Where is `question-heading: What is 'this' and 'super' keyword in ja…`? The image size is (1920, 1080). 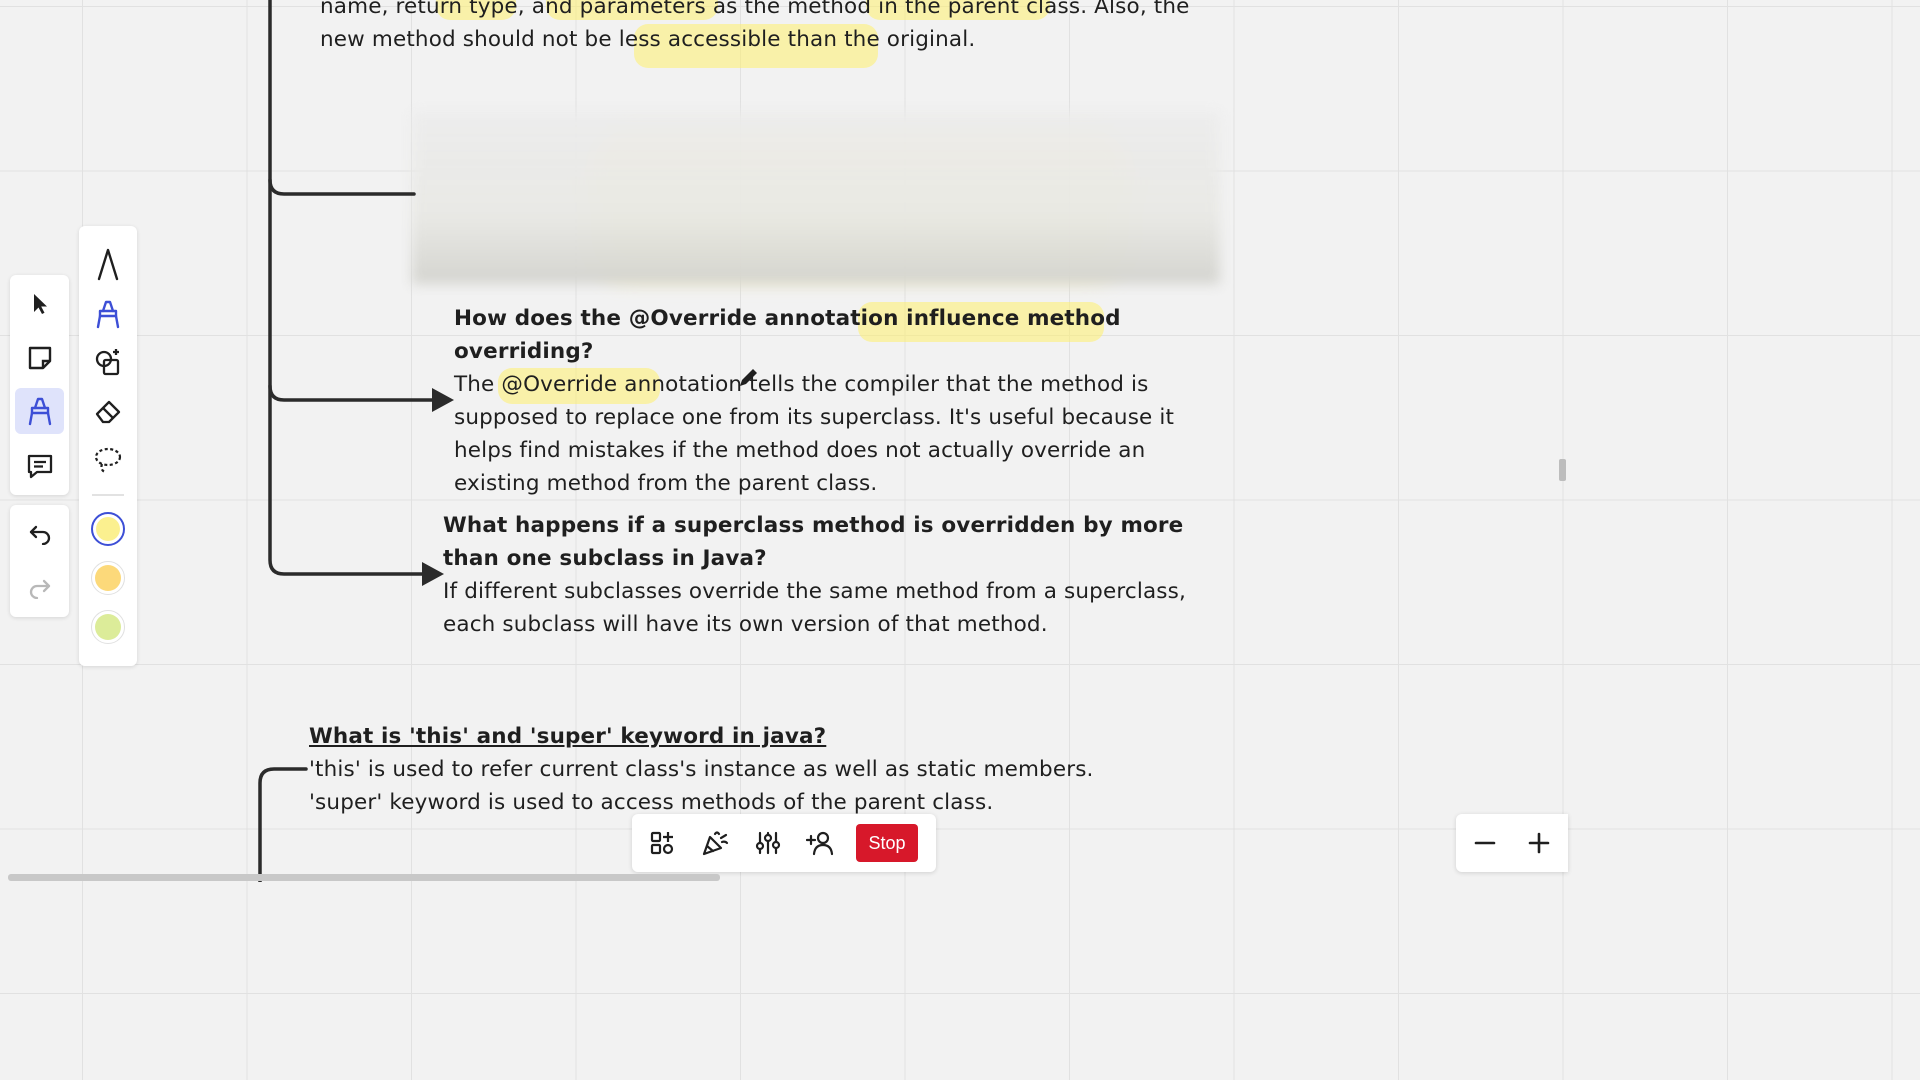 question-heading: What is 'this' and 'super' keyword in ja… is located at coordinates (568, 736).